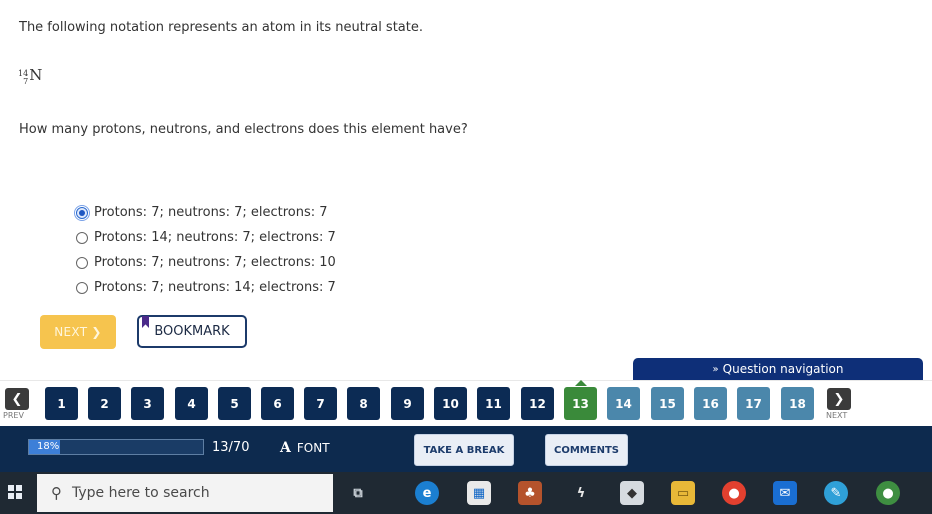 This screenshot has height=514, width=932. What do you see at coordinates (581, 383) in the screenshot?
I see `current-question-marker` at bounding box center [581, 383].